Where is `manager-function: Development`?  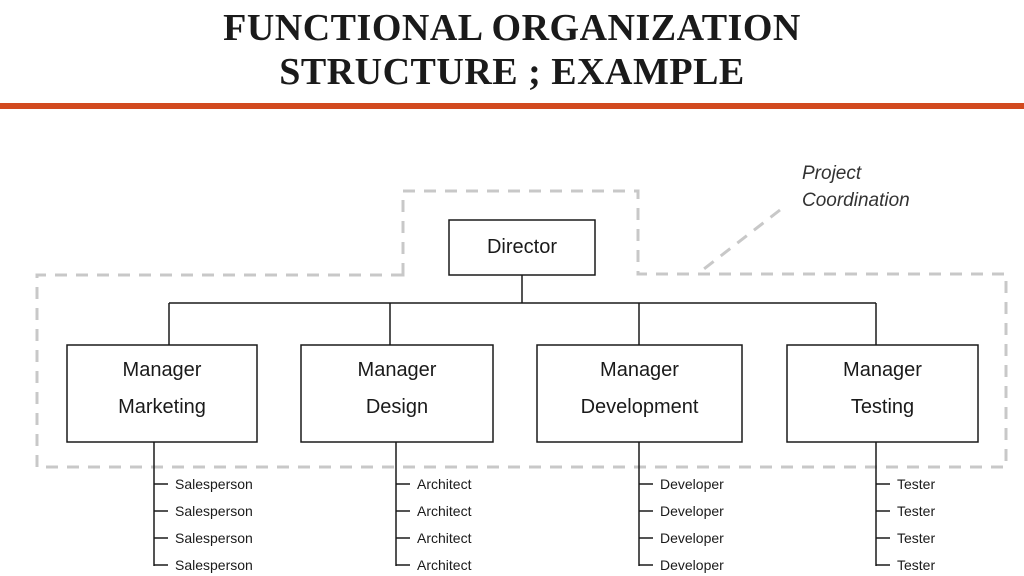
manager-function: Development is located at coordinates (640, 407).